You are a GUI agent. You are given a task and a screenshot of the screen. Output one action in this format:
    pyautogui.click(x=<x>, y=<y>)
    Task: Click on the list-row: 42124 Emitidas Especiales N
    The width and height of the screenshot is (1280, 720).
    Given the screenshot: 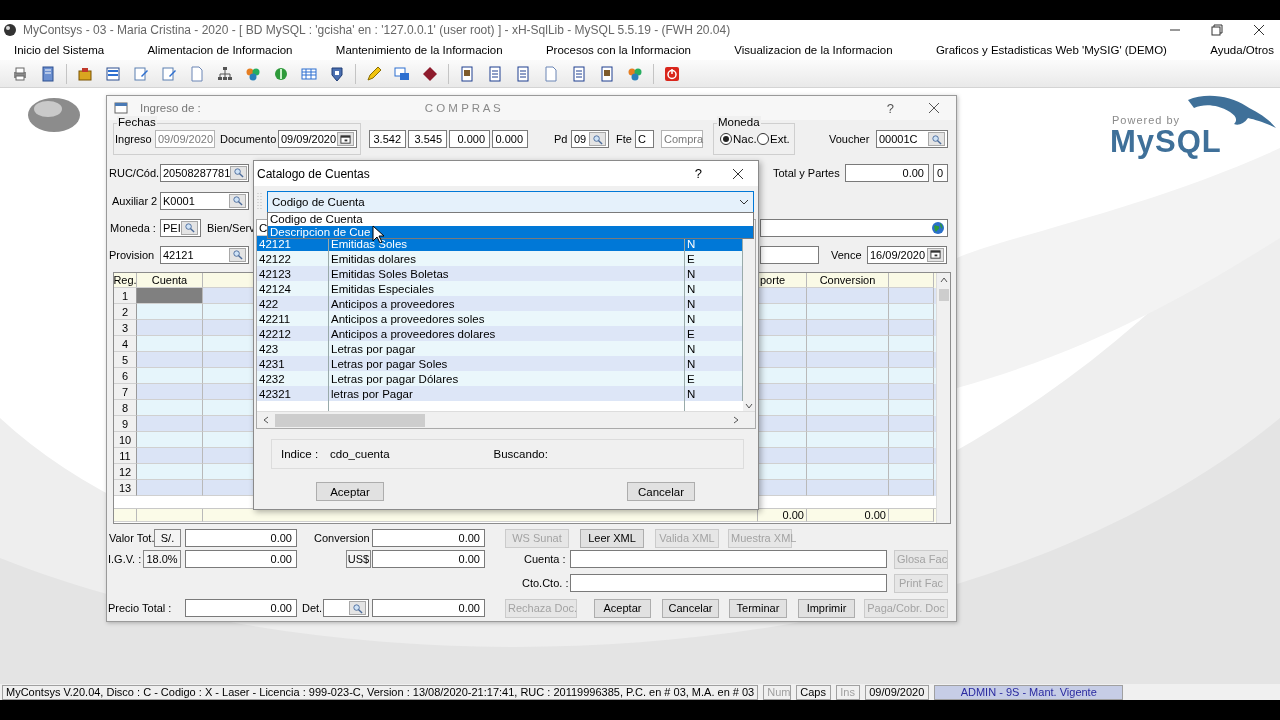 What is the action you would take?
    pyautogui.click(x=500, y=288)
    